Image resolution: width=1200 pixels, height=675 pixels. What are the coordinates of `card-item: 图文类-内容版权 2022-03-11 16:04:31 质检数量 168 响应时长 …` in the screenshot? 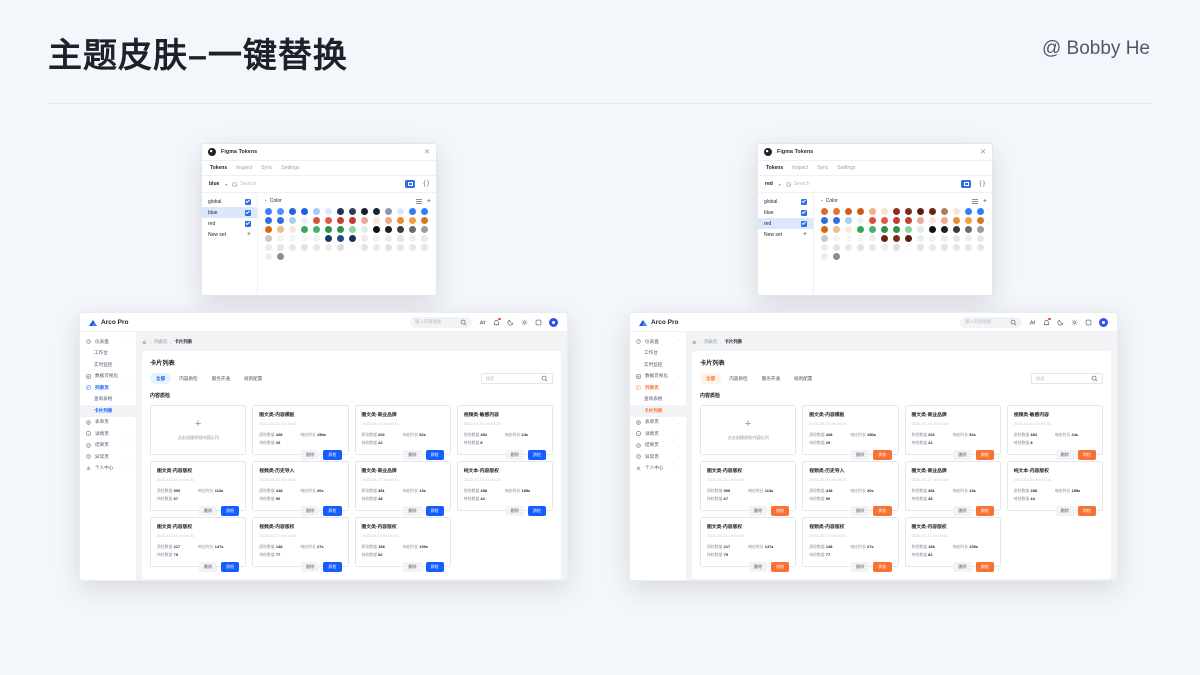 It's located at (402, 544).